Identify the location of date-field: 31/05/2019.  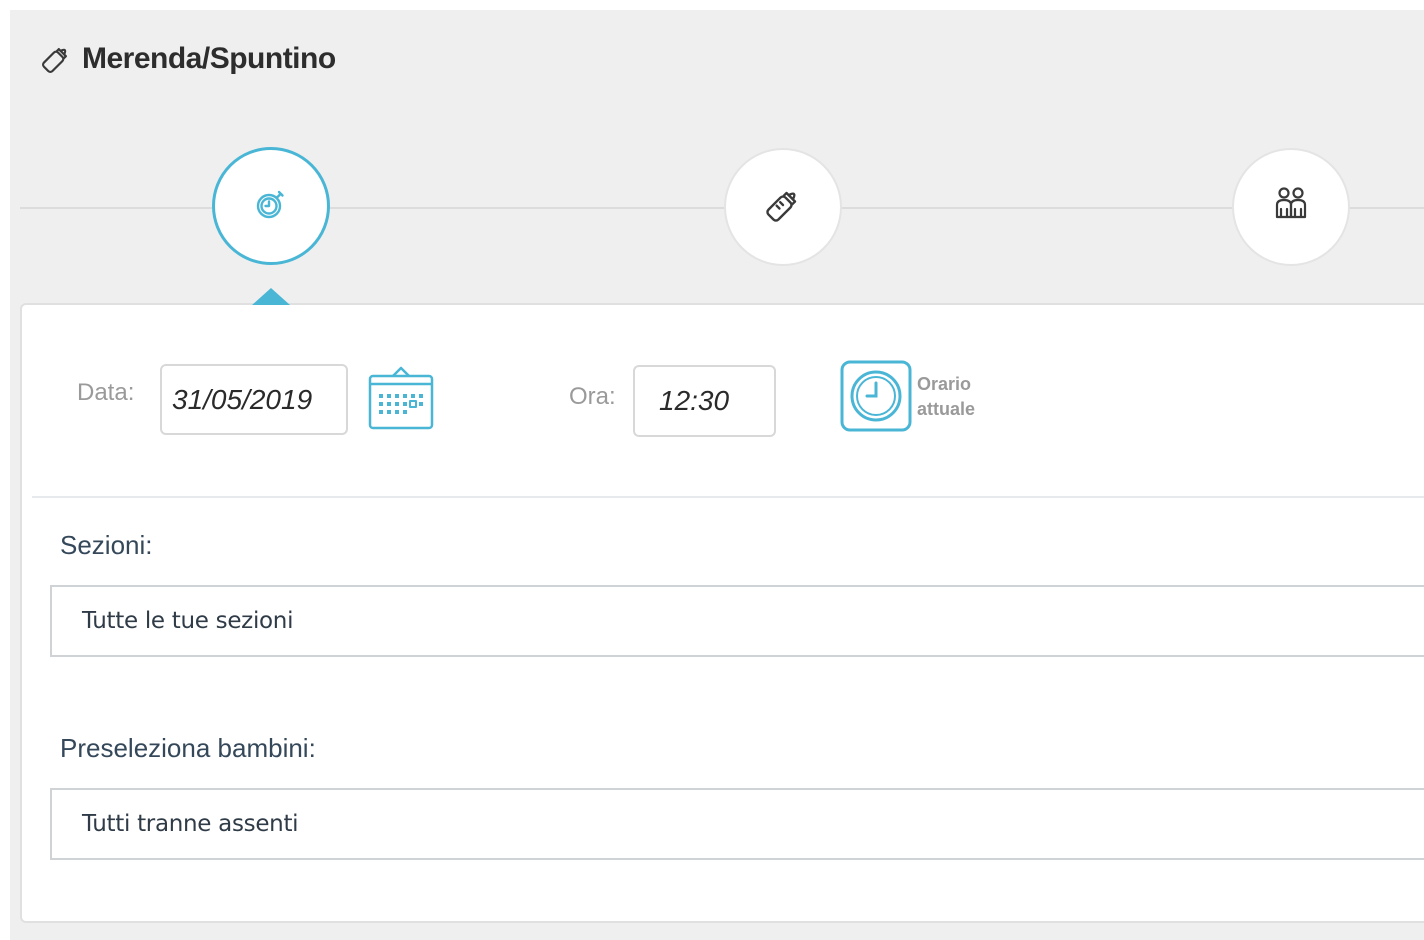
(254, 399).